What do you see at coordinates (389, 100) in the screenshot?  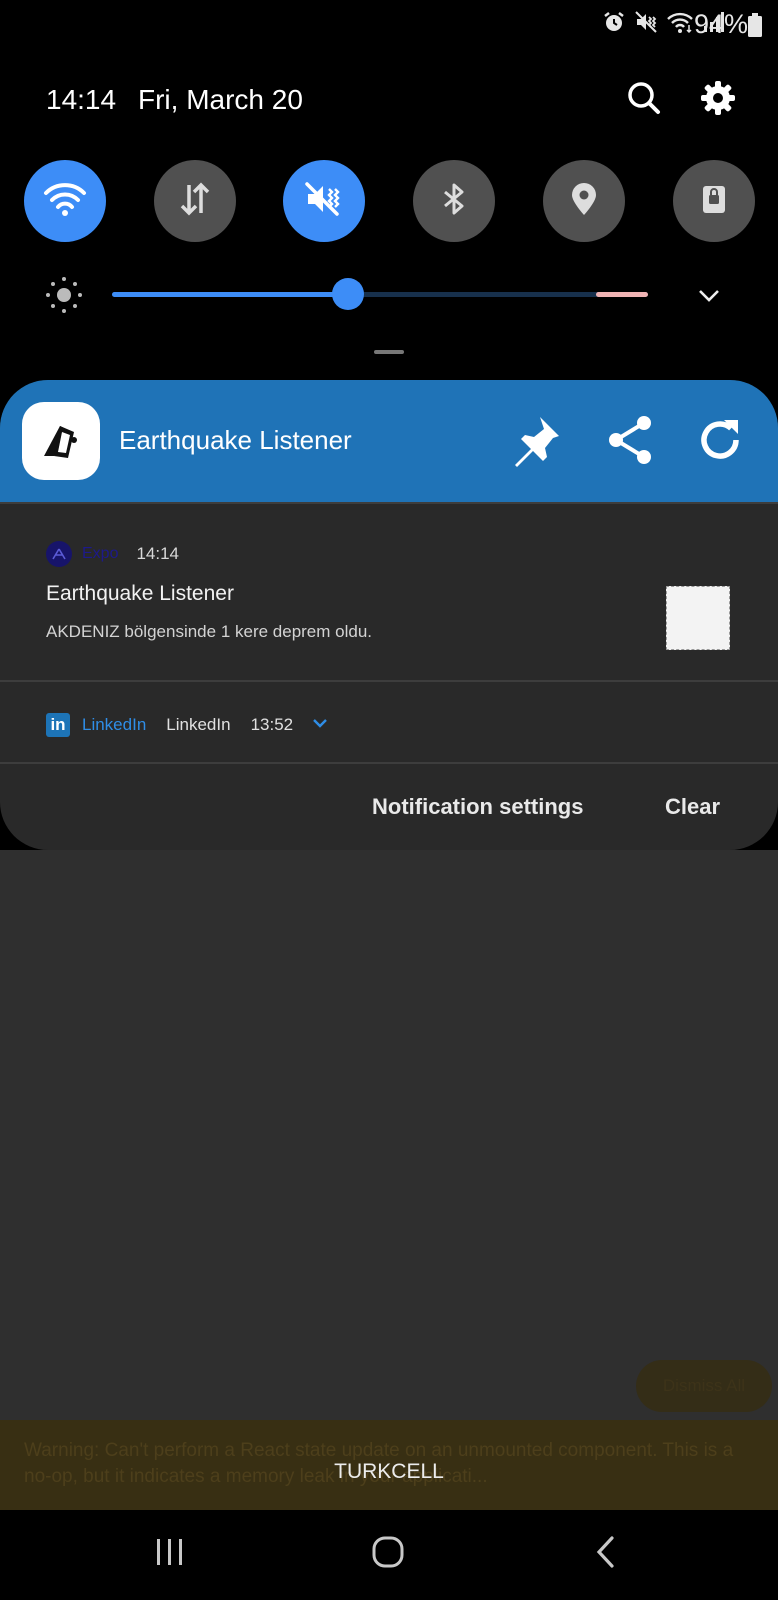 I see `panel-header: 14:14 Fri, March 20` at bounding box center [389, 100].